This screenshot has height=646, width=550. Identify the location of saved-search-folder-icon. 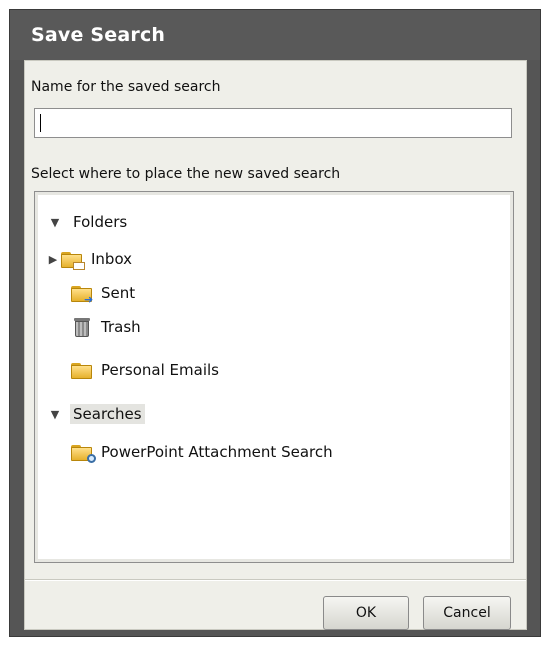
(83, 452).